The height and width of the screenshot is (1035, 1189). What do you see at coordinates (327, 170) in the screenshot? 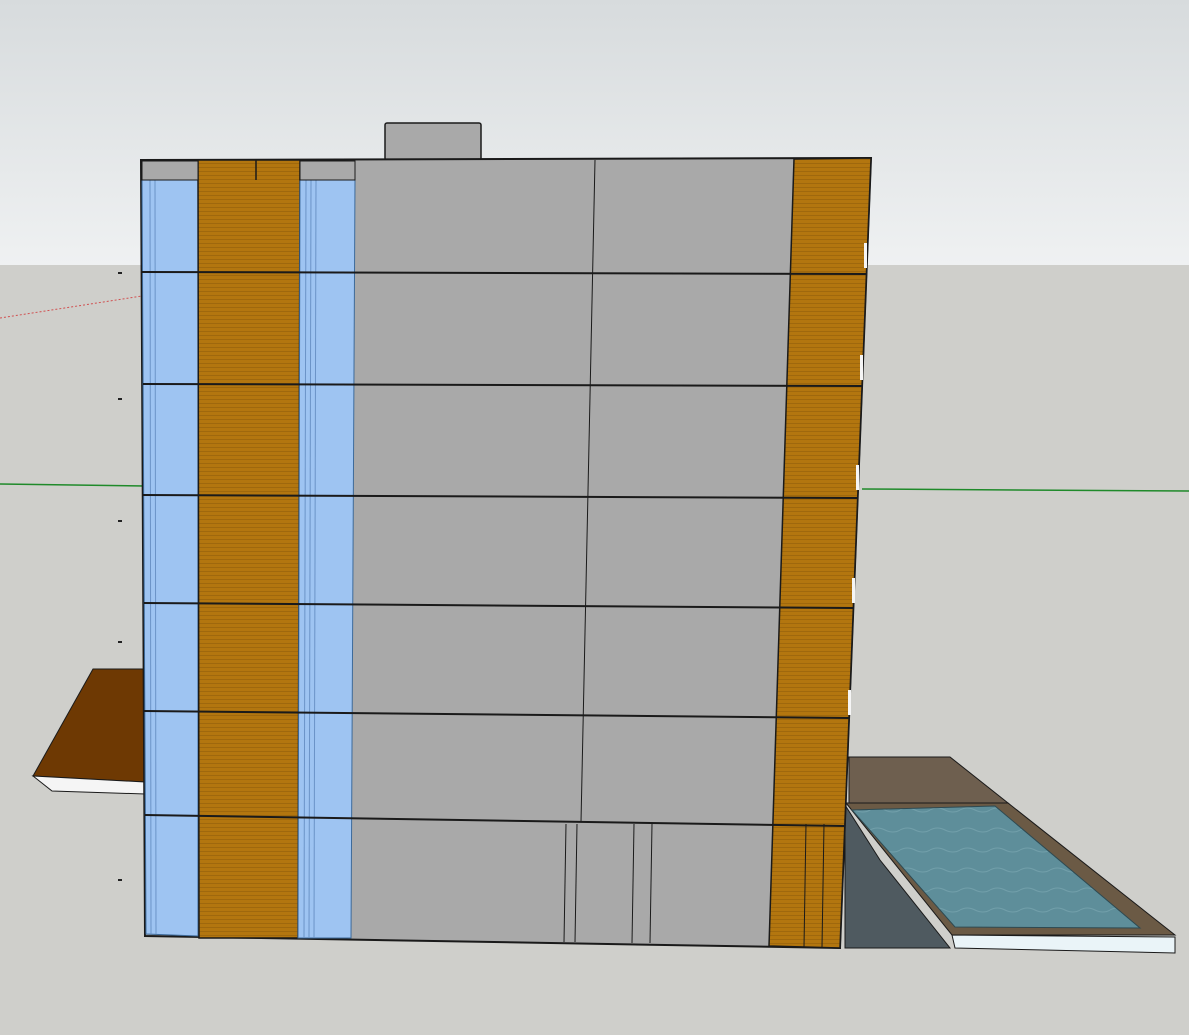
I see `top-cap-right` at bounding box center [327, 170].